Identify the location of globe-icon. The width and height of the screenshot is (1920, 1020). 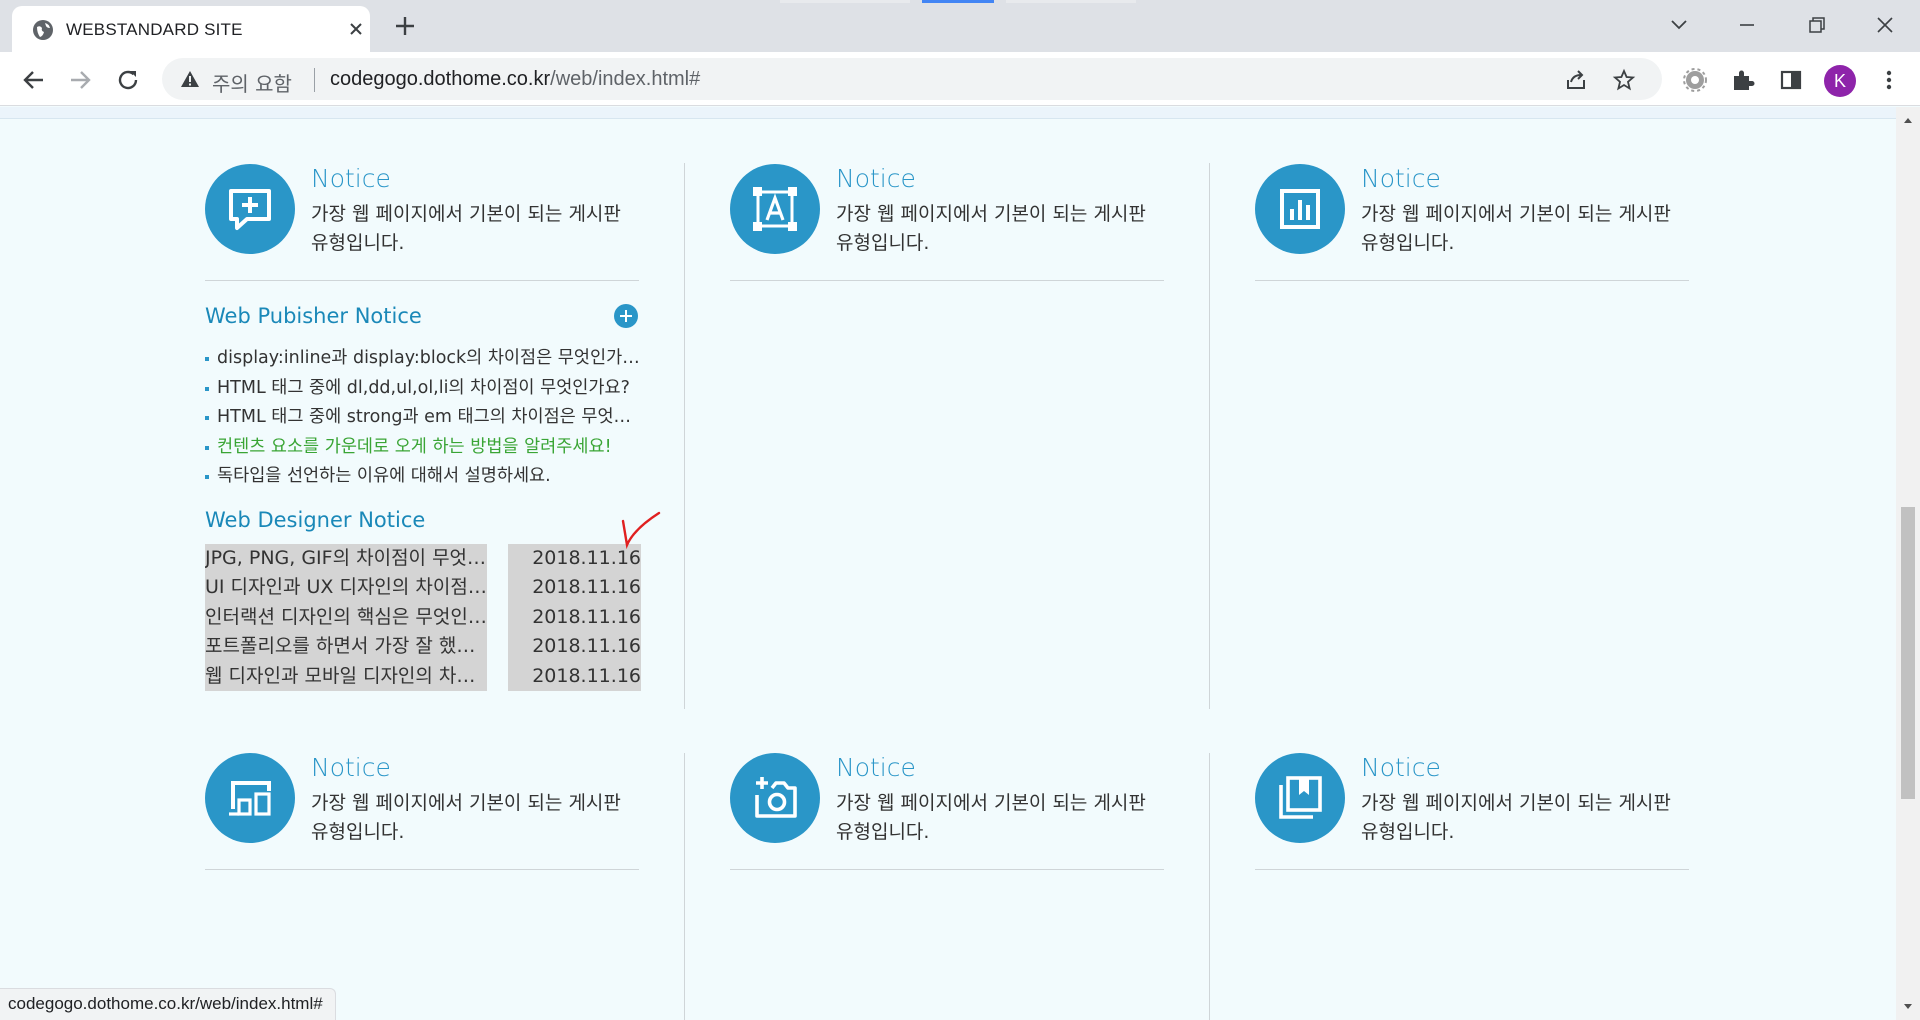
(43, 30).